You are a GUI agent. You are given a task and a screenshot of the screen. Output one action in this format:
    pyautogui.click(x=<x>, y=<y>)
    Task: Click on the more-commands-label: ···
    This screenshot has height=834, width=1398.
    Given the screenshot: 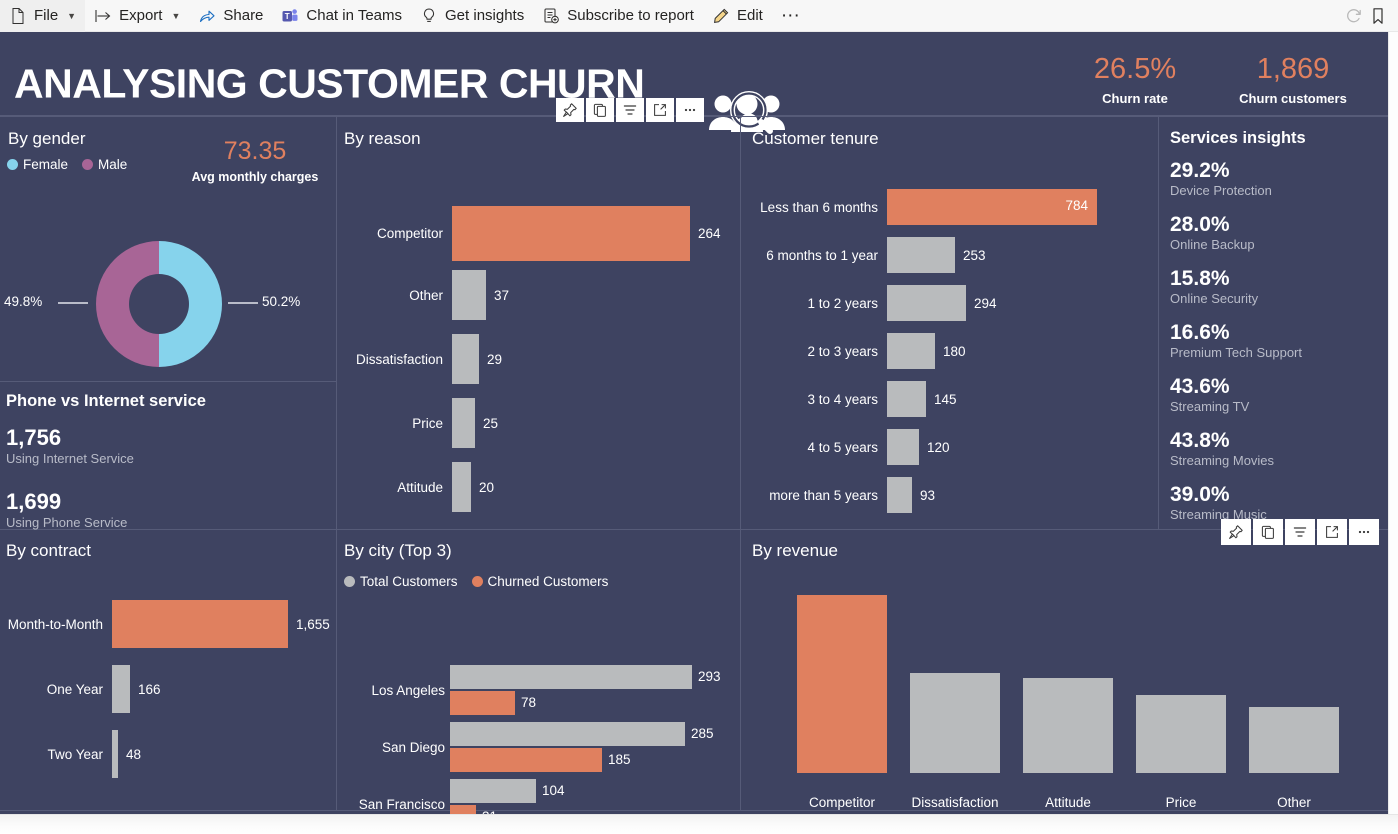 What is the action you would take?
    pyautogui.click(x=790, y=15)
    